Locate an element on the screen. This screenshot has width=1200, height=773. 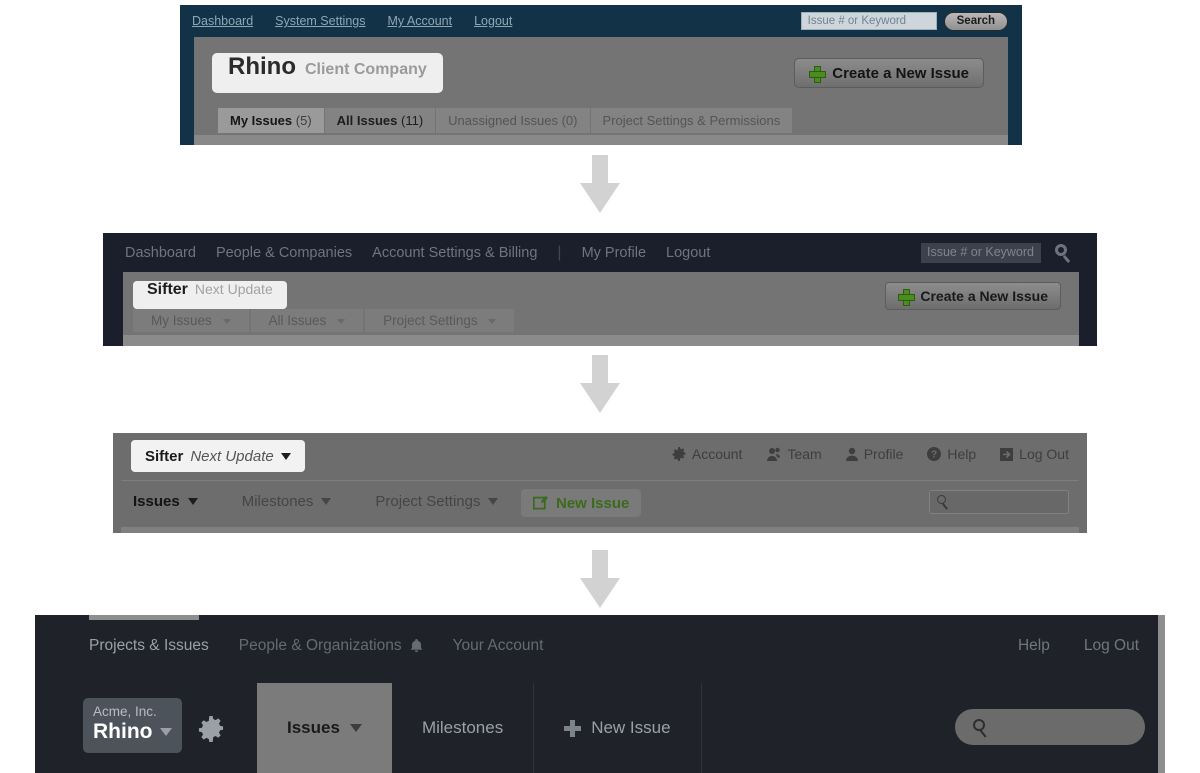
p4-nav-logout: Log Out is located at coordinates (1111, 646).